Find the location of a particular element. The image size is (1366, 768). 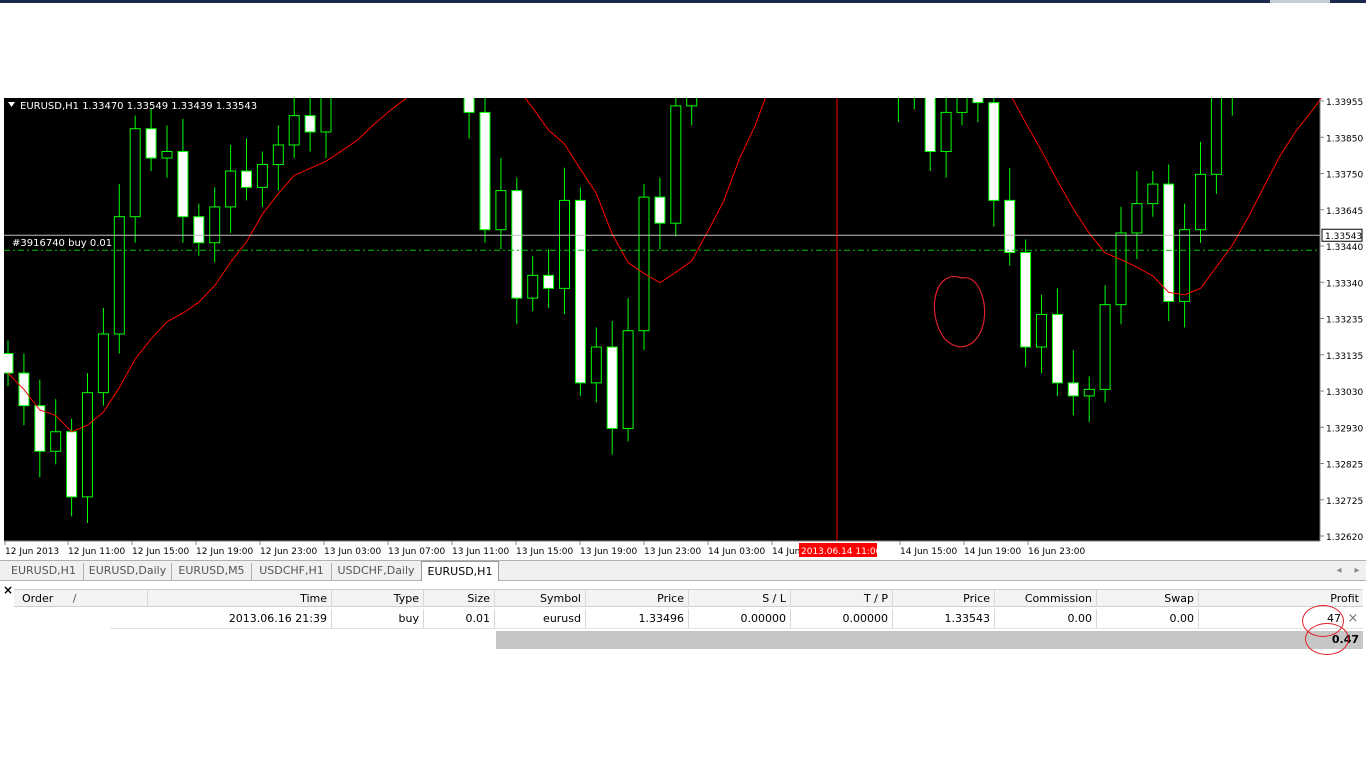

column-header-order: Order / is located at coordinates (81, 598).